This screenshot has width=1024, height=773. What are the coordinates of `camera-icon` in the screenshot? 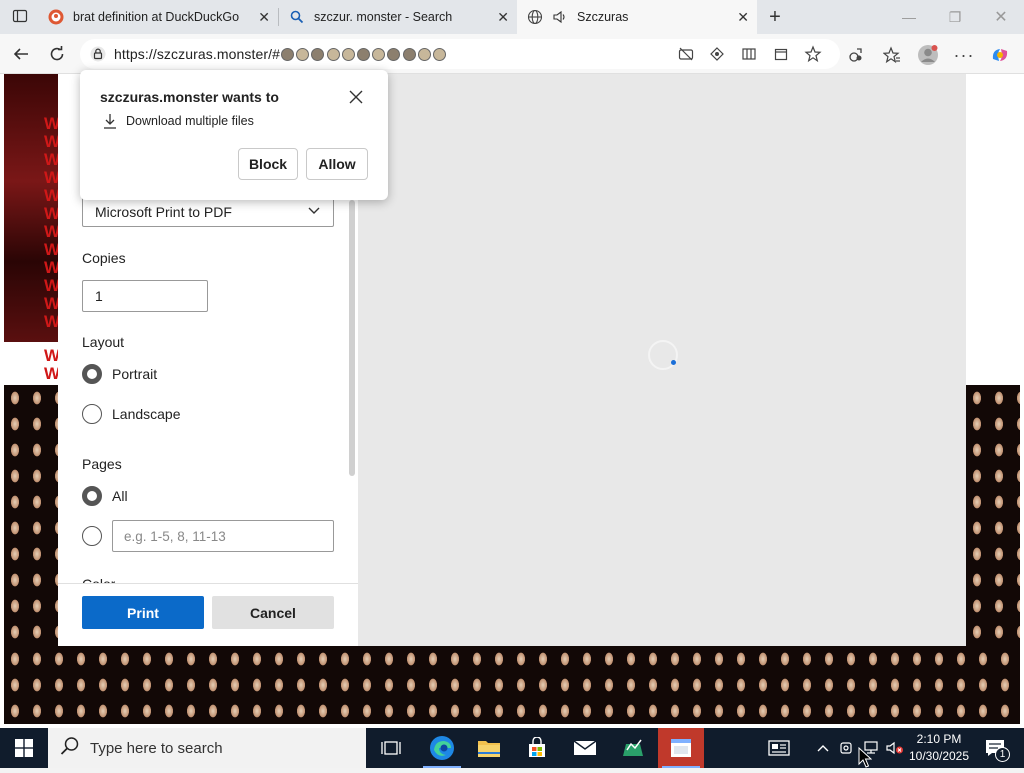 It's located at (846, 748).